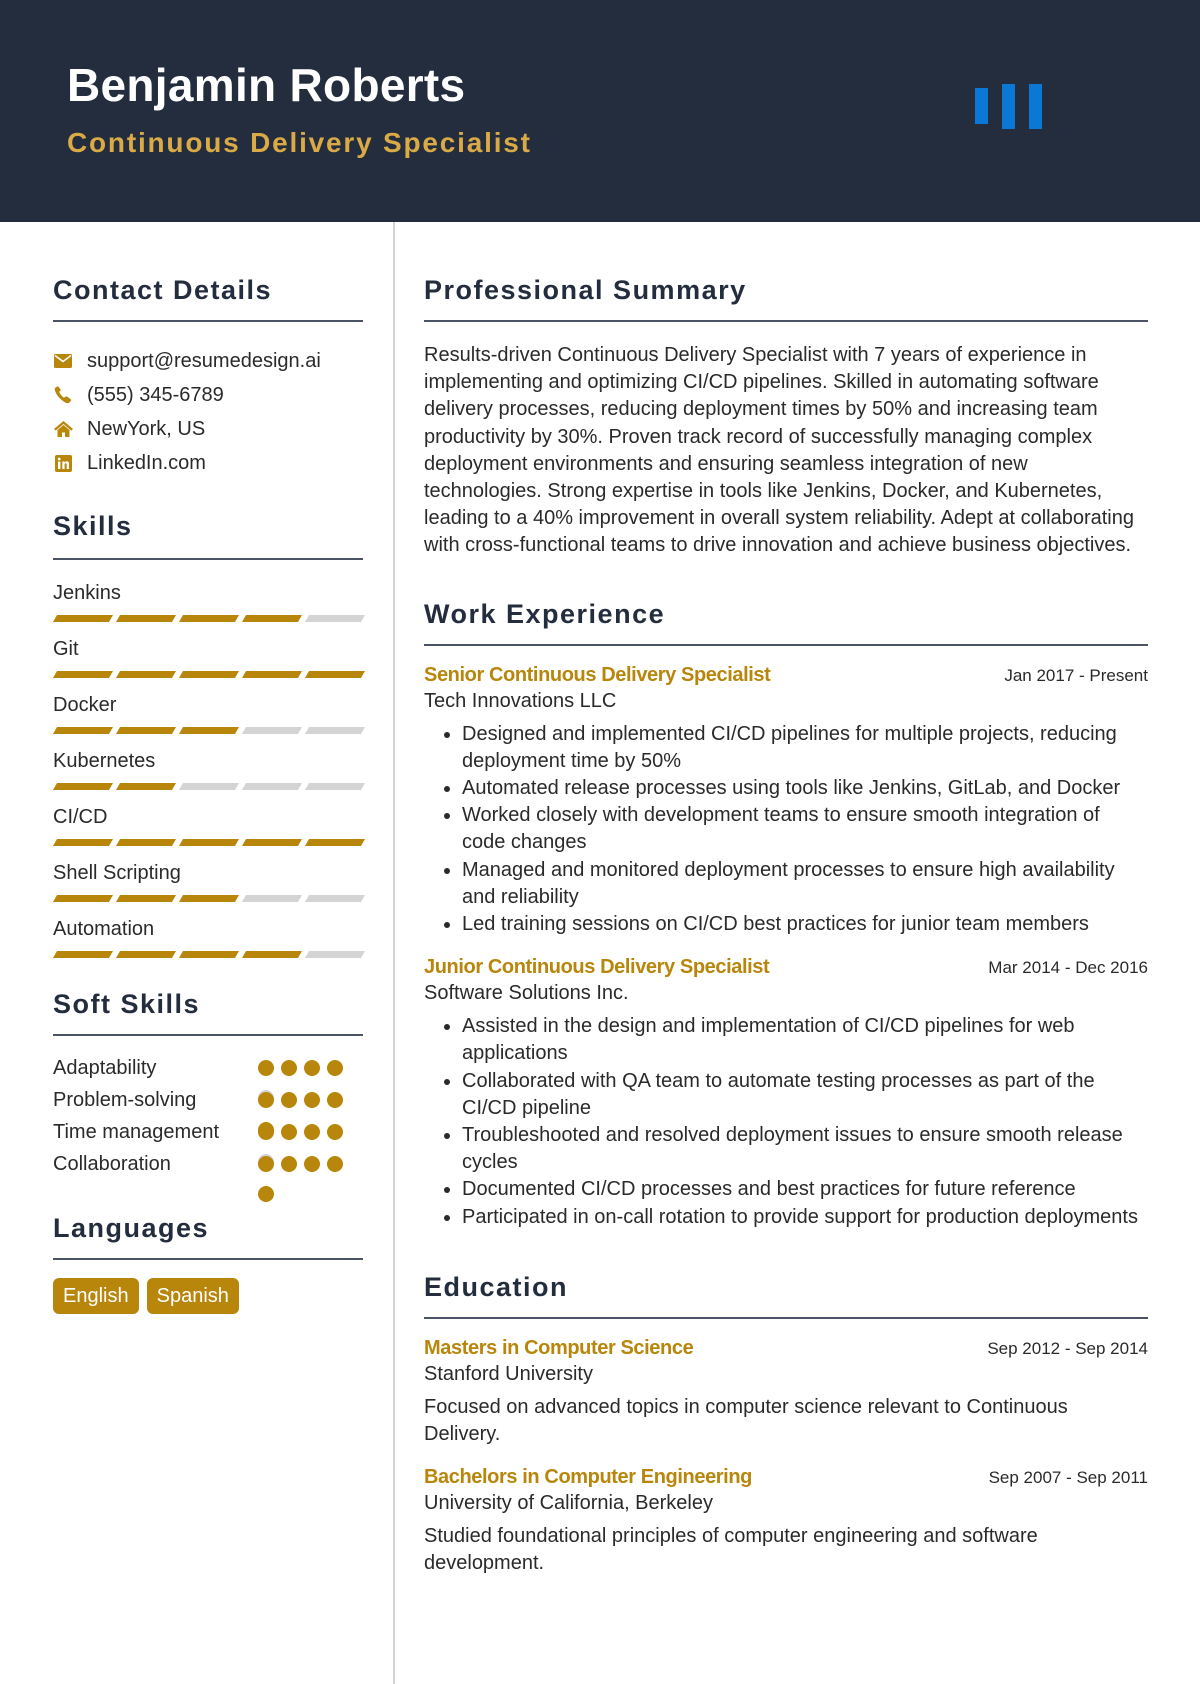 The width and height of the screenshot is (1200, 1684). Describe the element at coordinates (63, 361) in the screenshot. I see `envelope-icon` at that location.